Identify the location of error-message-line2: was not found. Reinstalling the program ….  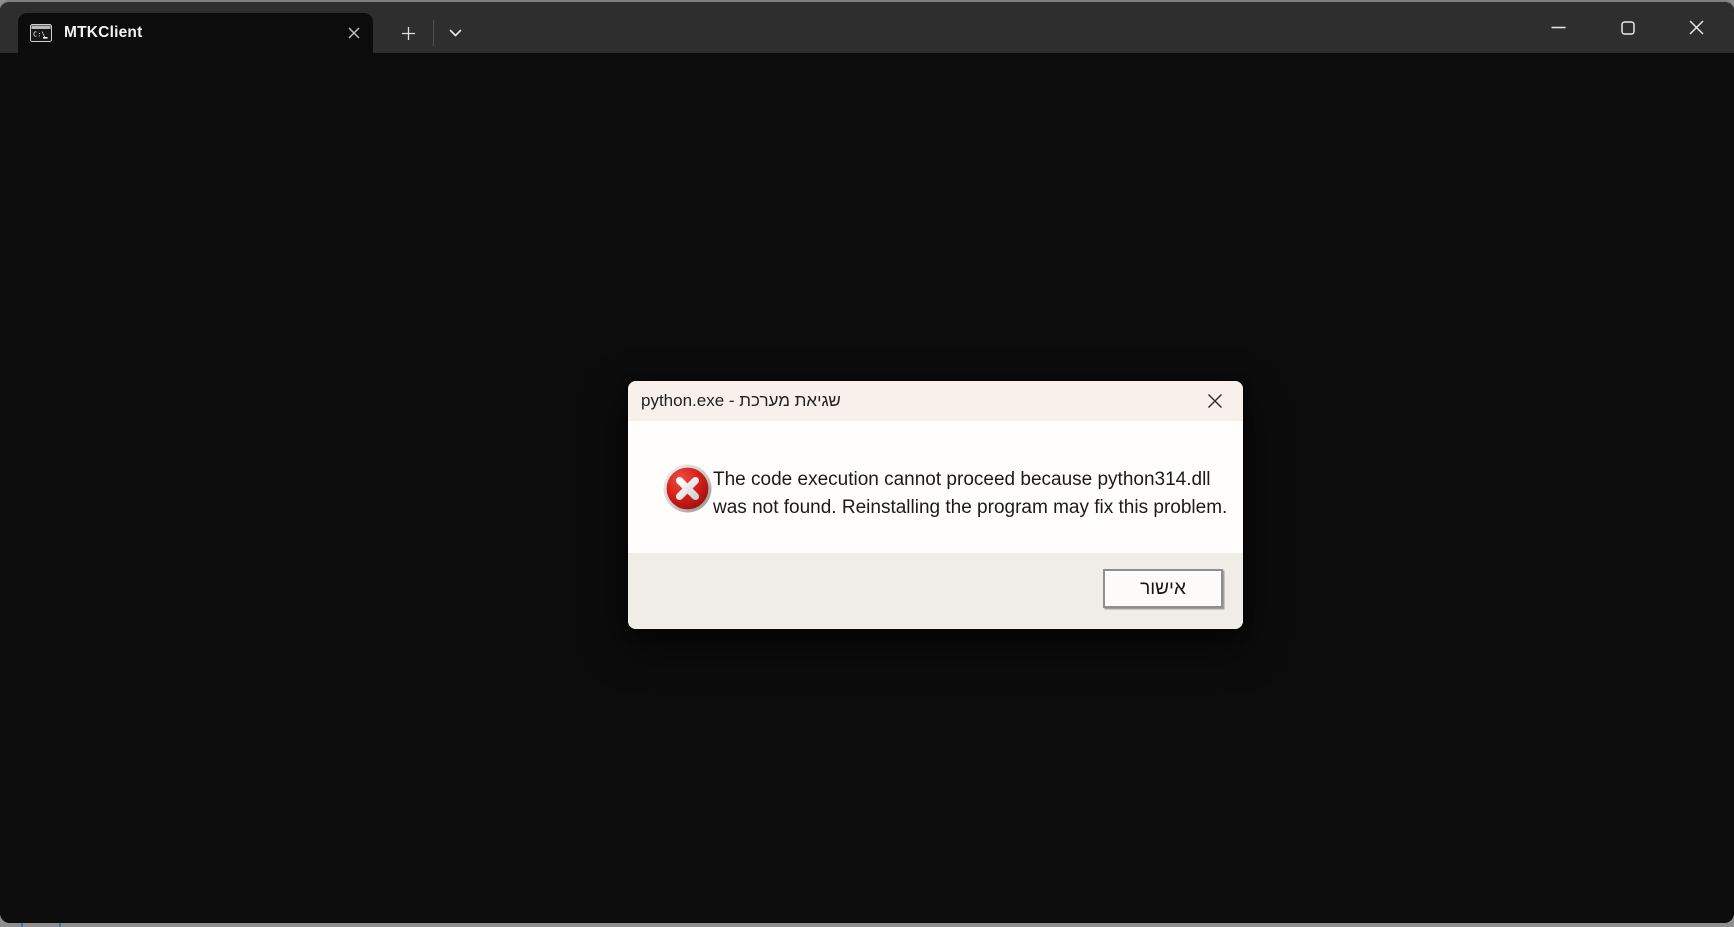
(970, 507).